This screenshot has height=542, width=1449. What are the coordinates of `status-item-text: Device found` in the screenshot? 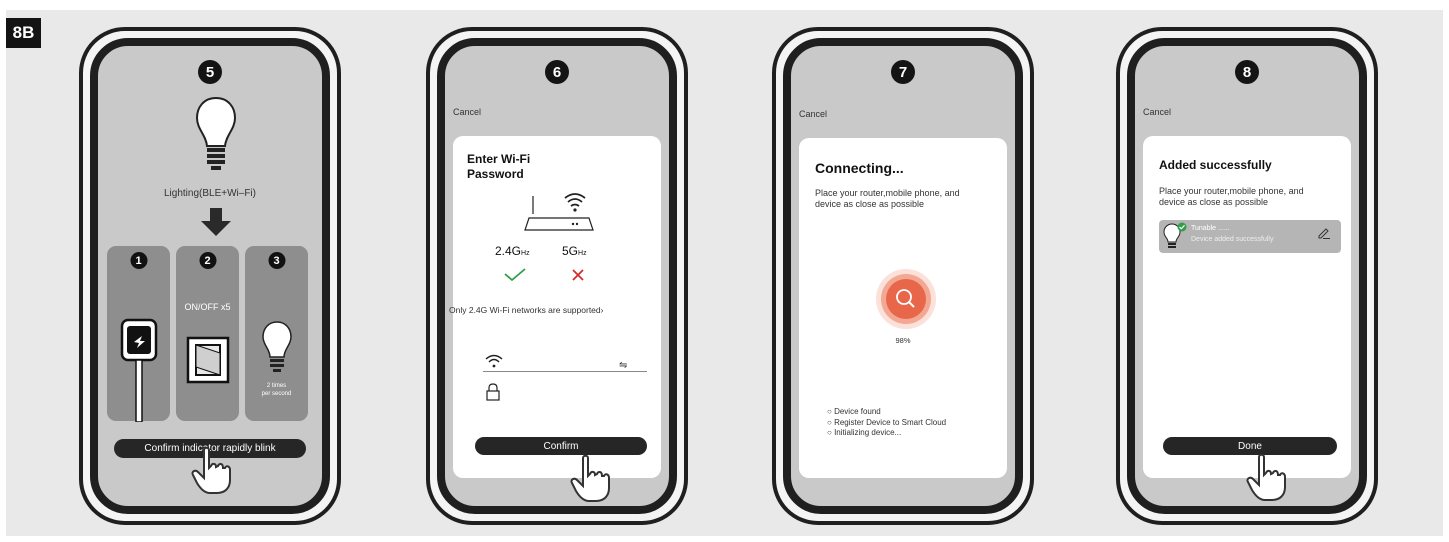 It's located at (857, 411).